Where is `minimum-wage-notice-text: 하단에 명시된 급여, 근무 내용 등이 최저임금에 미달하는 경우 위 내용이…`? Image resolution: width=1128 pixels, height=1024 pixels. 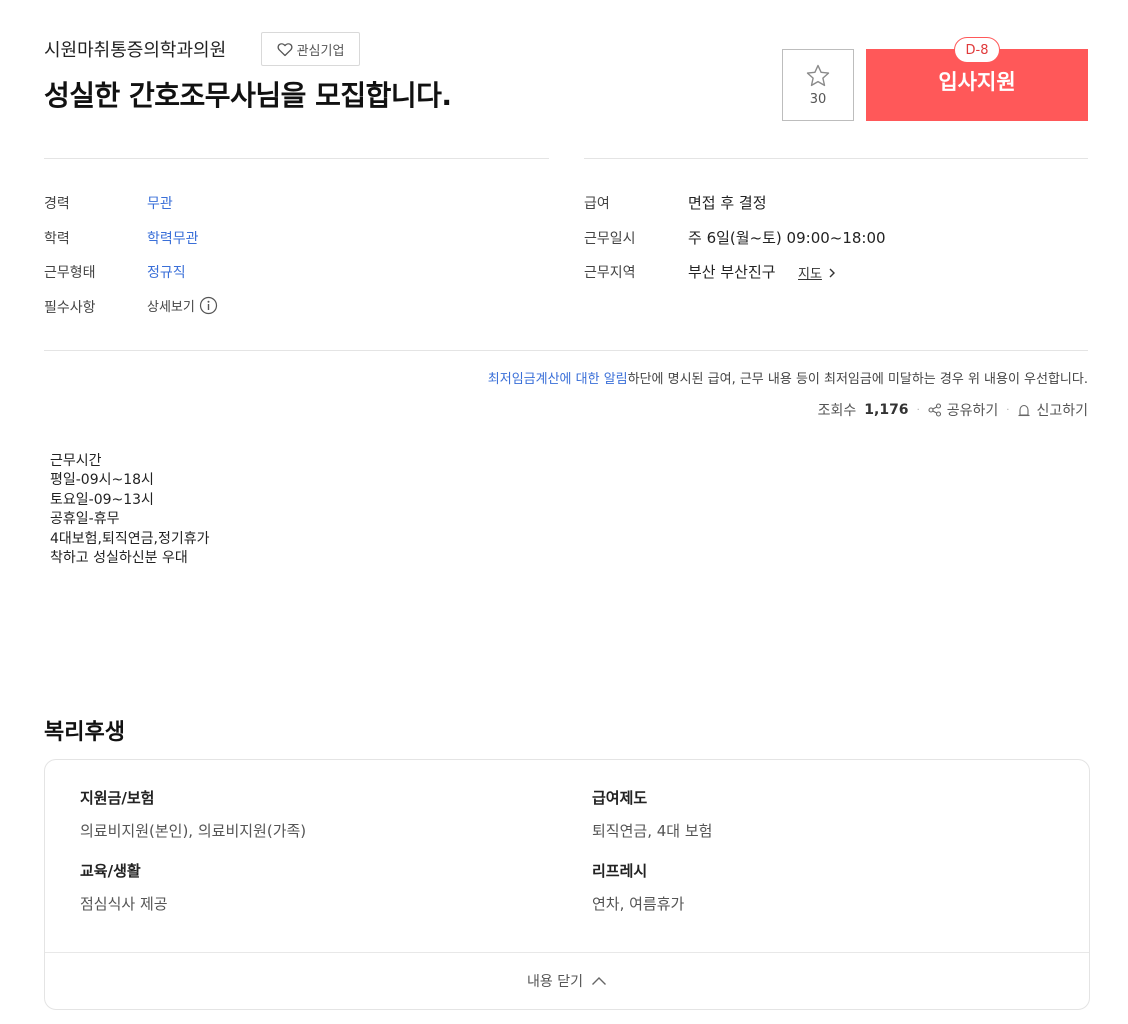
minimum-wage-notice-text: 하단에 명시된 급여, 근무 내용 등이 최저임금에 미달하는 경우 위 내용이… is located at coordinates (857, 379).